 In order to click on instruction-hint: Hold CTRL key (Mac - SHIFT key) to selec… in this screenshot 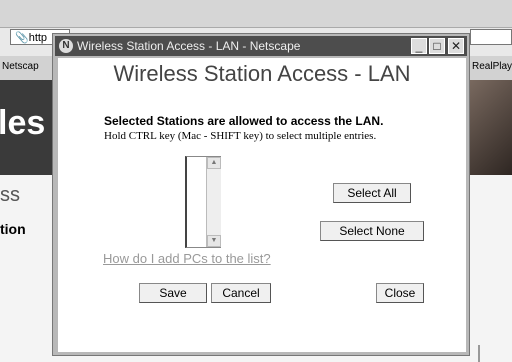, I will do `click(240, 136)`.